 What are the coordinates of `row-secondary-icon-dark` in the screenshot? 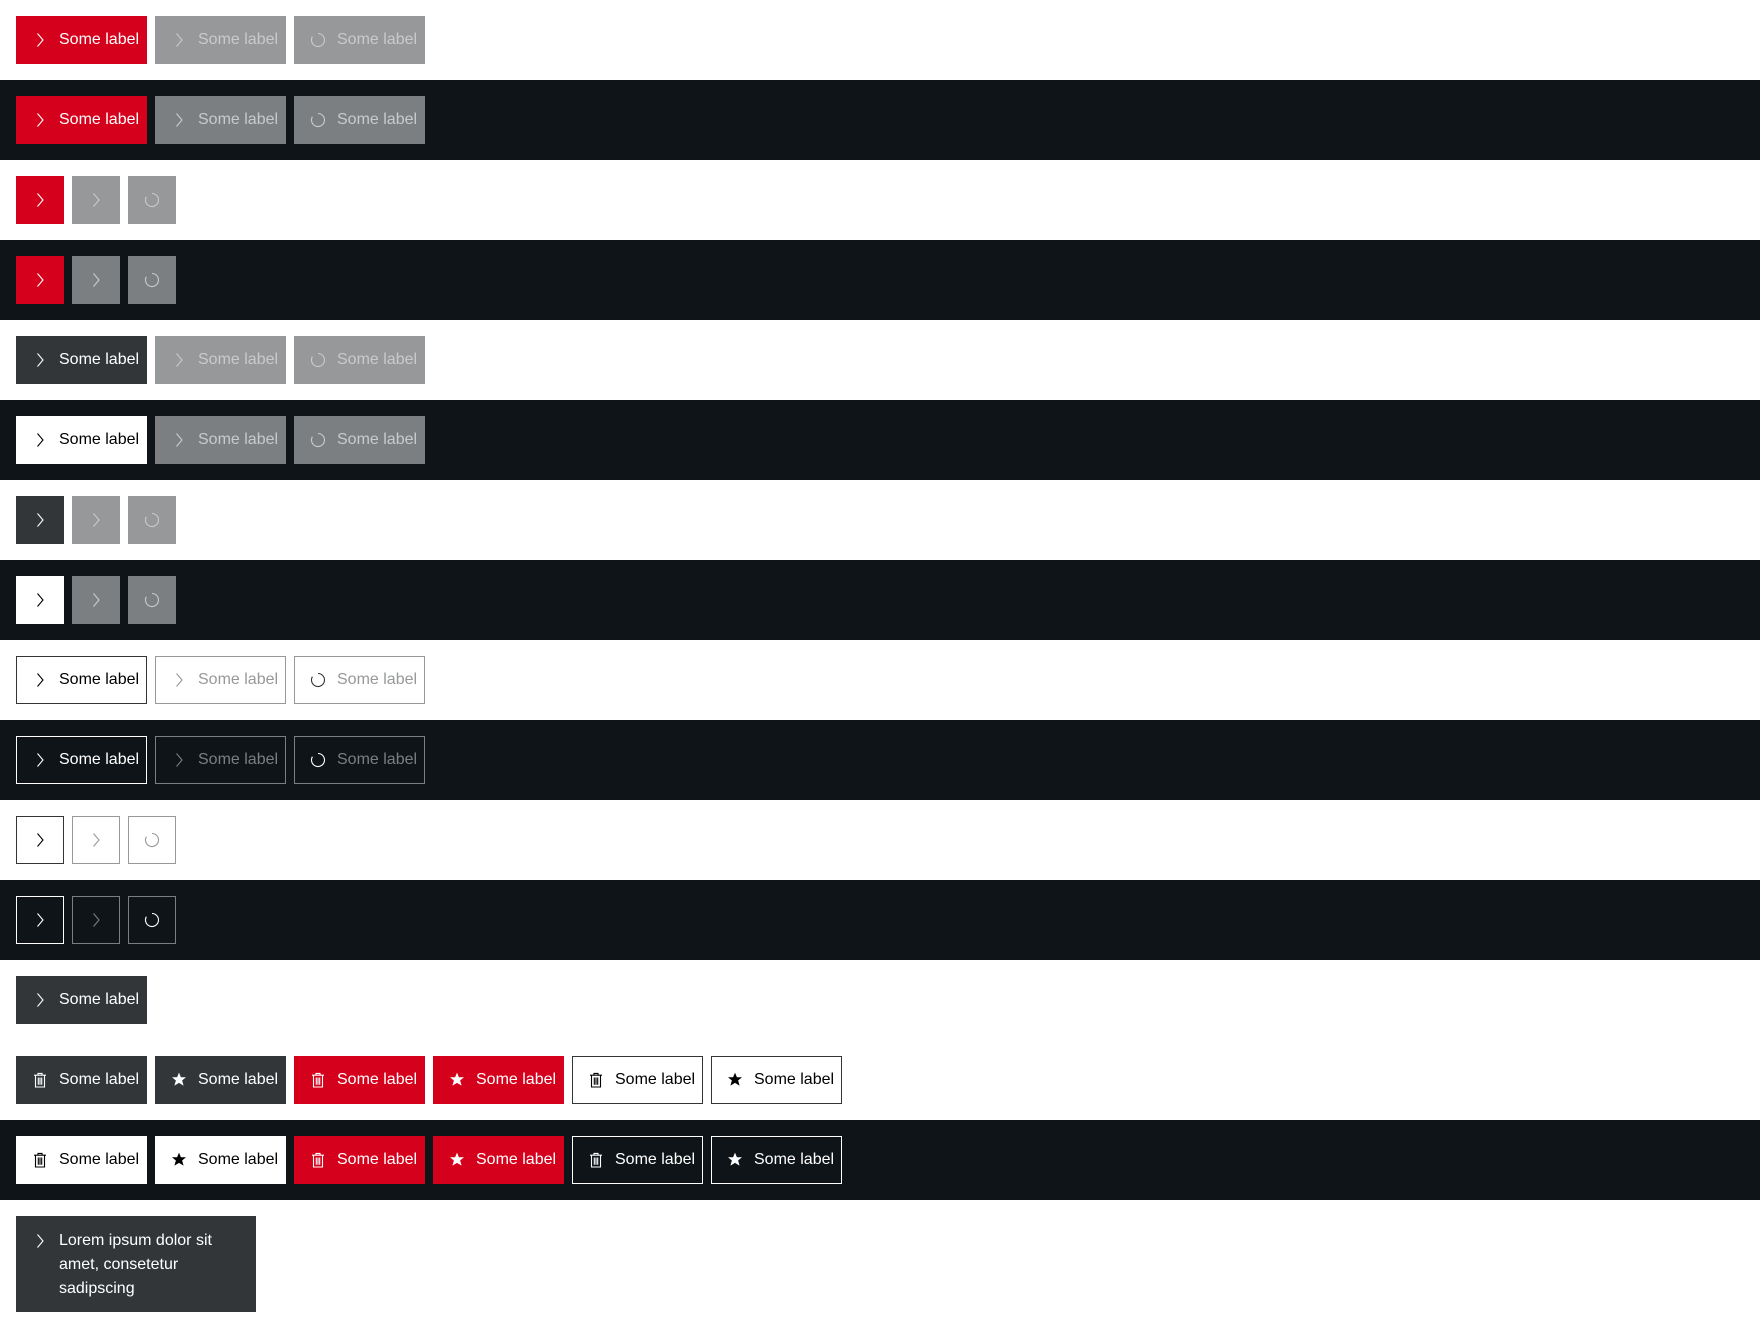 It's located at (880, 600).